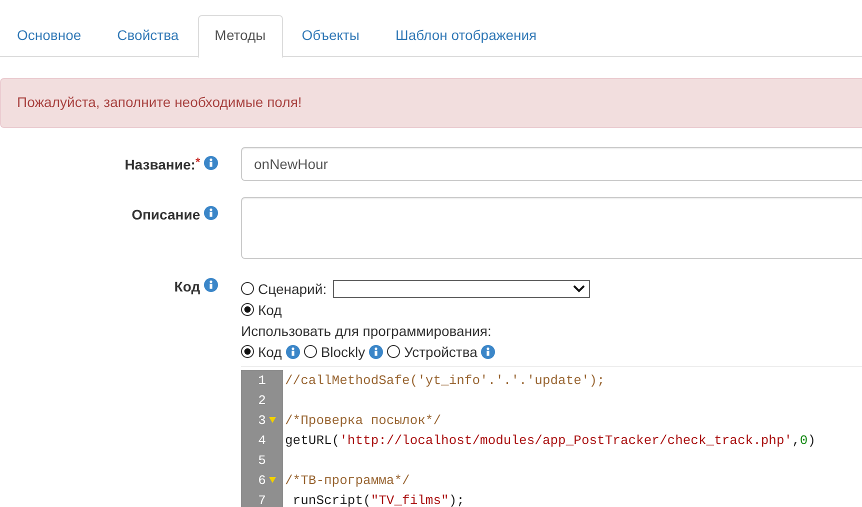  Describe the element at coordinates (461, 289) in the screenshot. I see `script-select` at that location.